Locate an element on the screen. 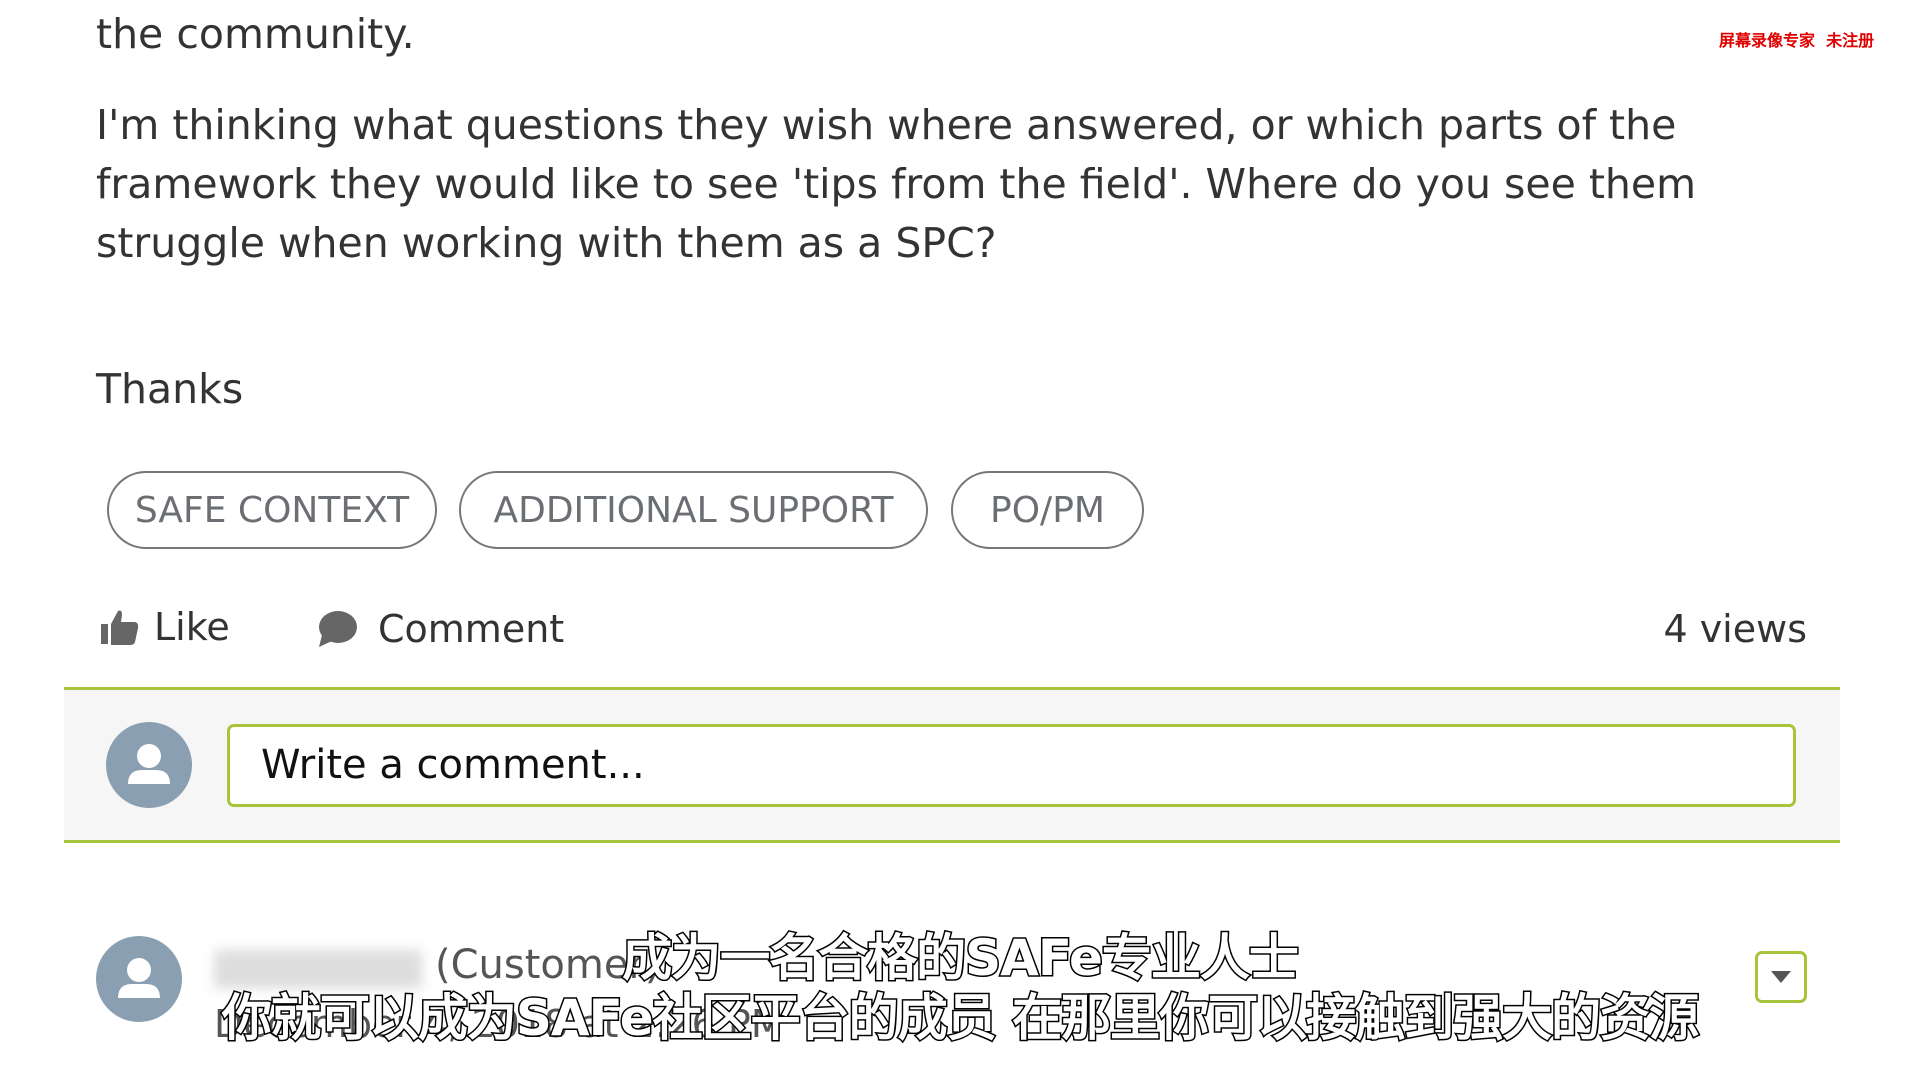  tag-additional-support: ADDITIONAL SUPPORT is located at coordinates (693, 510).